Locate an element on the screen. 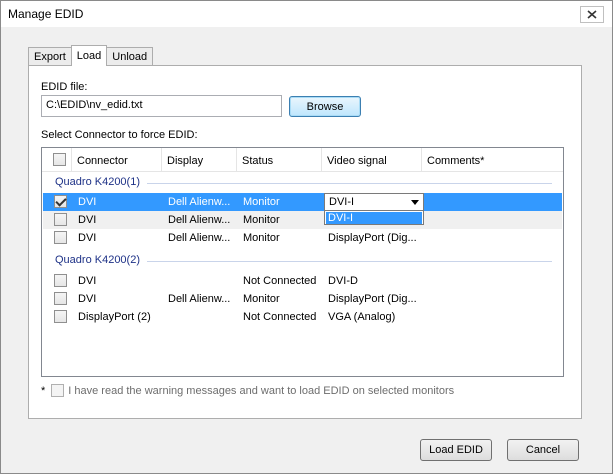 Image resolution: width=613 pixels, height=474 pixels. title-bar: Manage EDID is located at coordinates (306, 14).